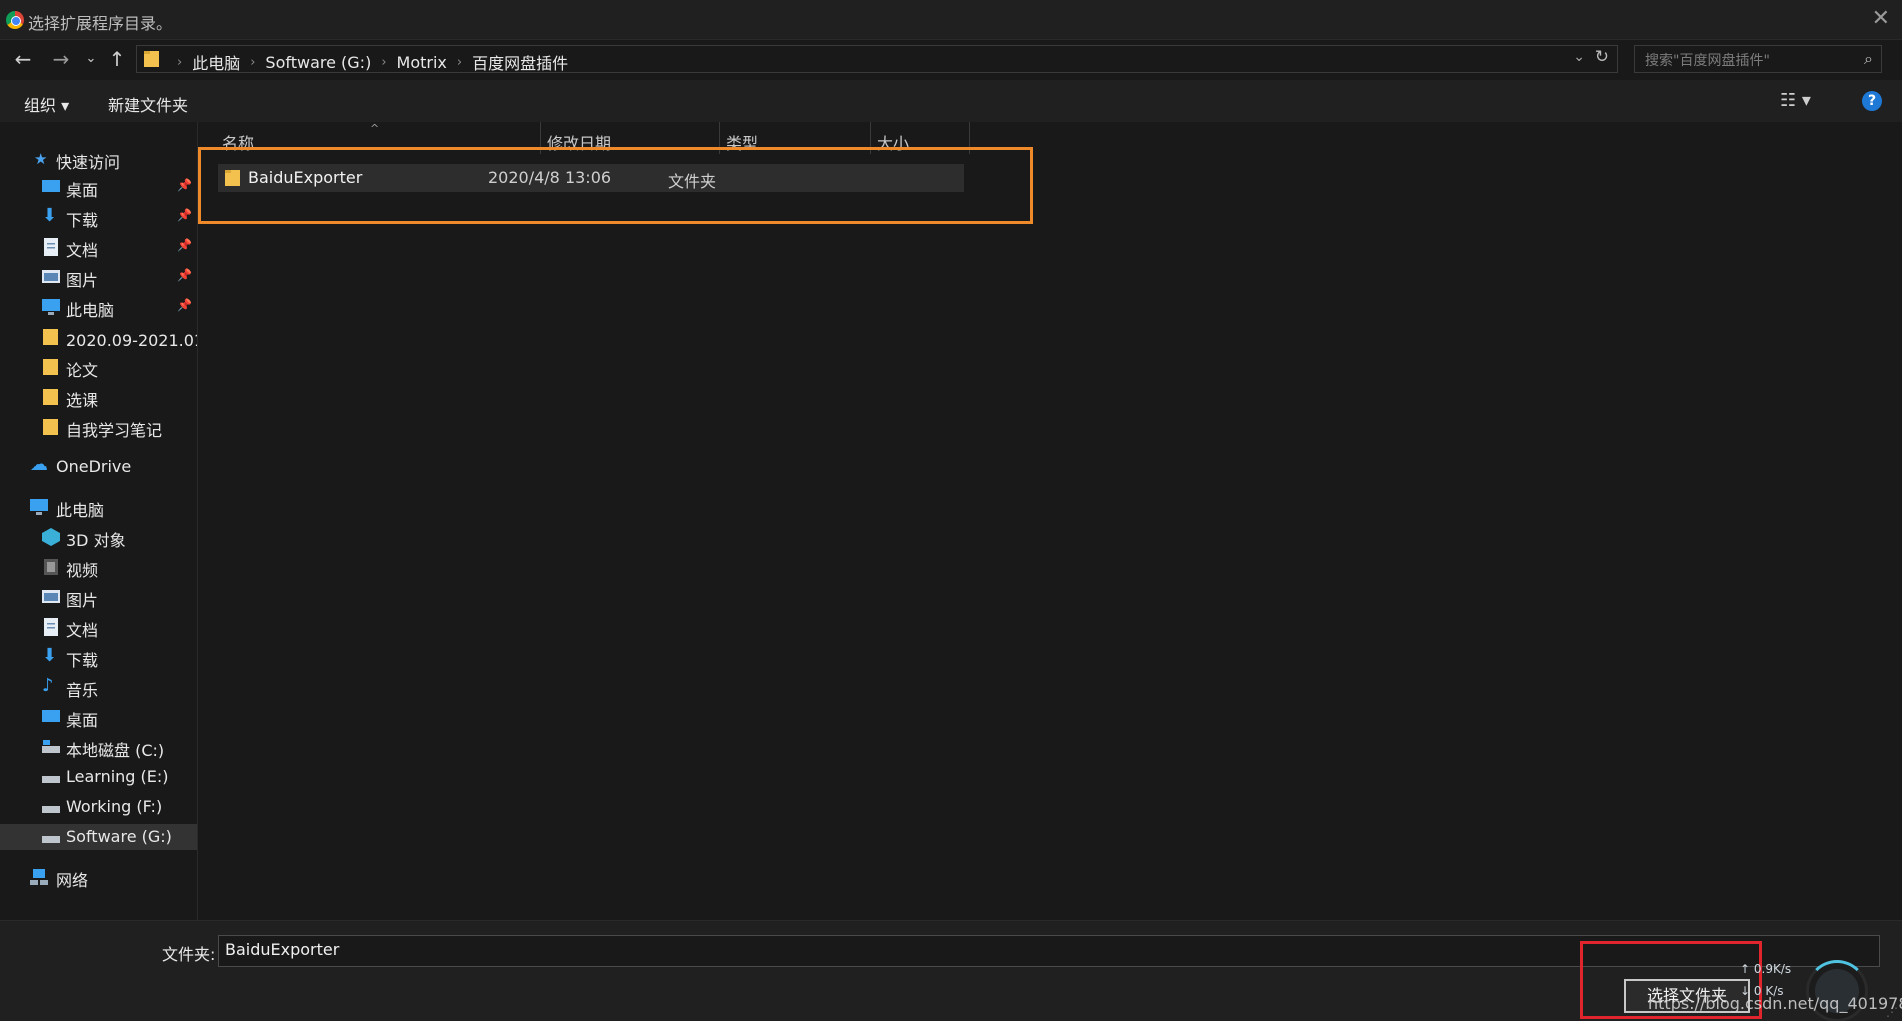  I want to click on sidebar-item-label: 选课, so click(82, 400).